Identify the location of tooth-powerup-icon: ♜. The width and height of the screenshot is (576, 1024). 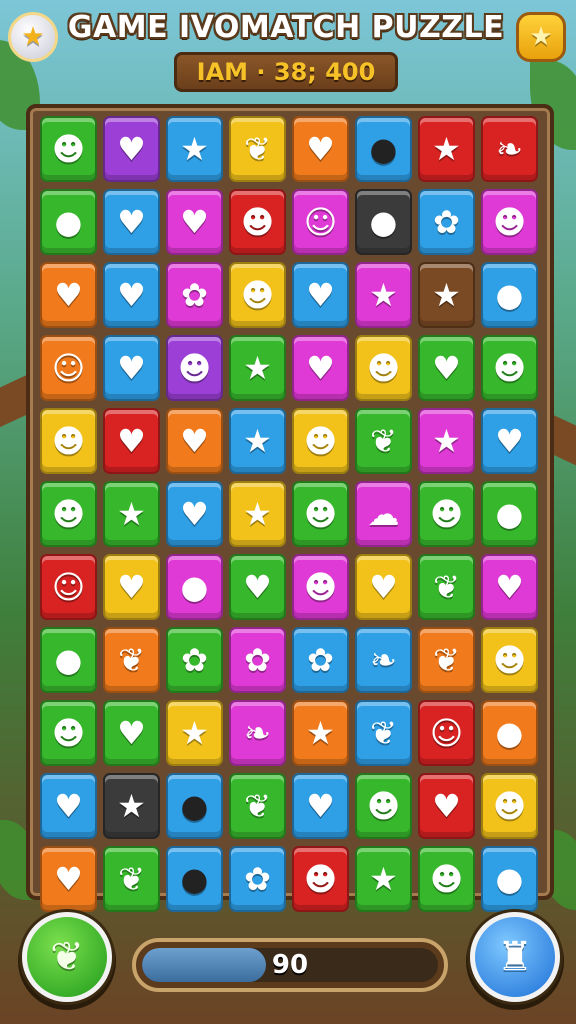
(515, 957).